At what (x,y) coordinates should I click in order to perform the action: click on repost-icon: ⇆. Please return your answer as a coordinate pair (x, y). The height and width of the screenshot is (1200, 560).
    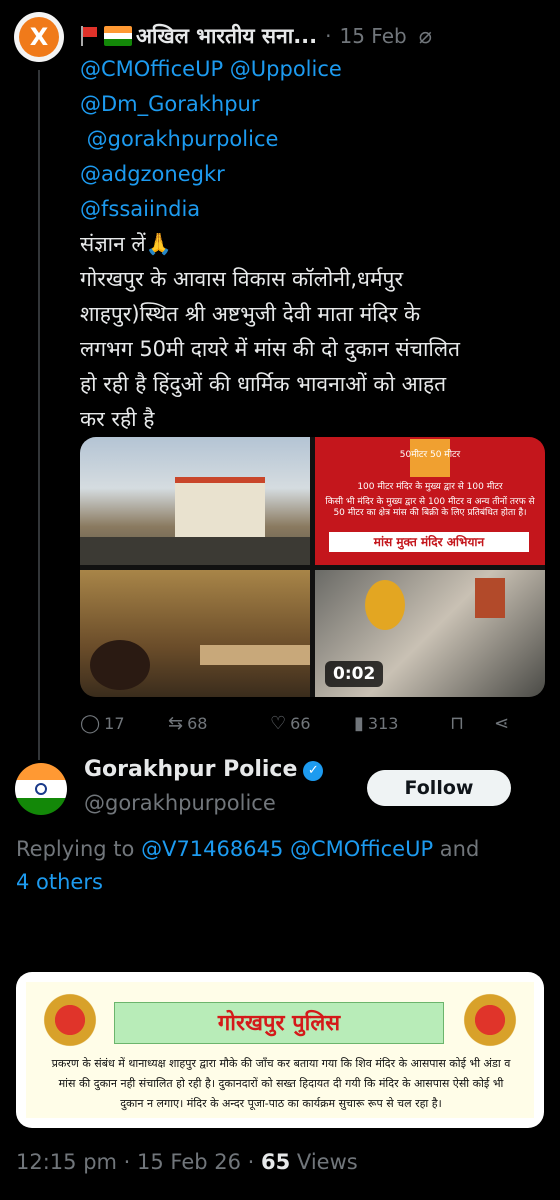
    Looking at the image, I should click on (176, 723).